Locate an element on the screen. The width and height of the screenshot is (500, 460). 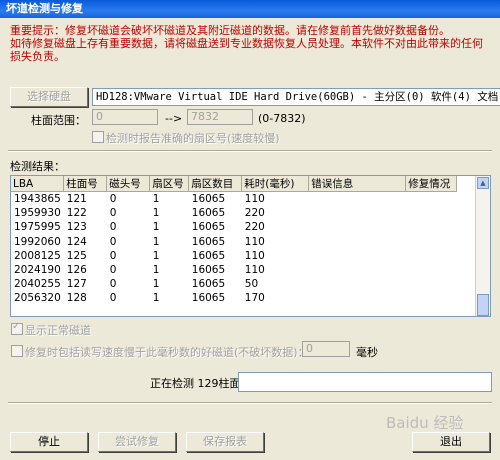
table-row: 2040255 127 0 1 16065 50 is located at coordinates (234, 284).